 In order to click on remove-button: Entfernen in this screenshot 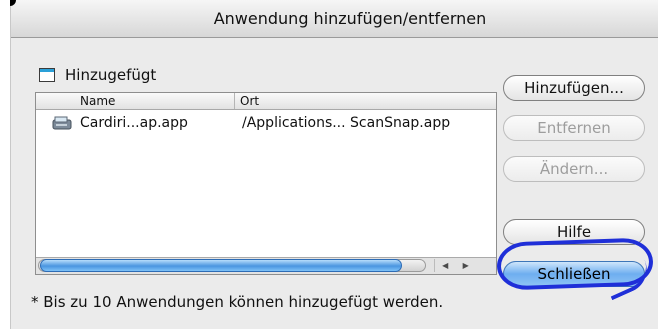, I will do `click(574, 128)`.